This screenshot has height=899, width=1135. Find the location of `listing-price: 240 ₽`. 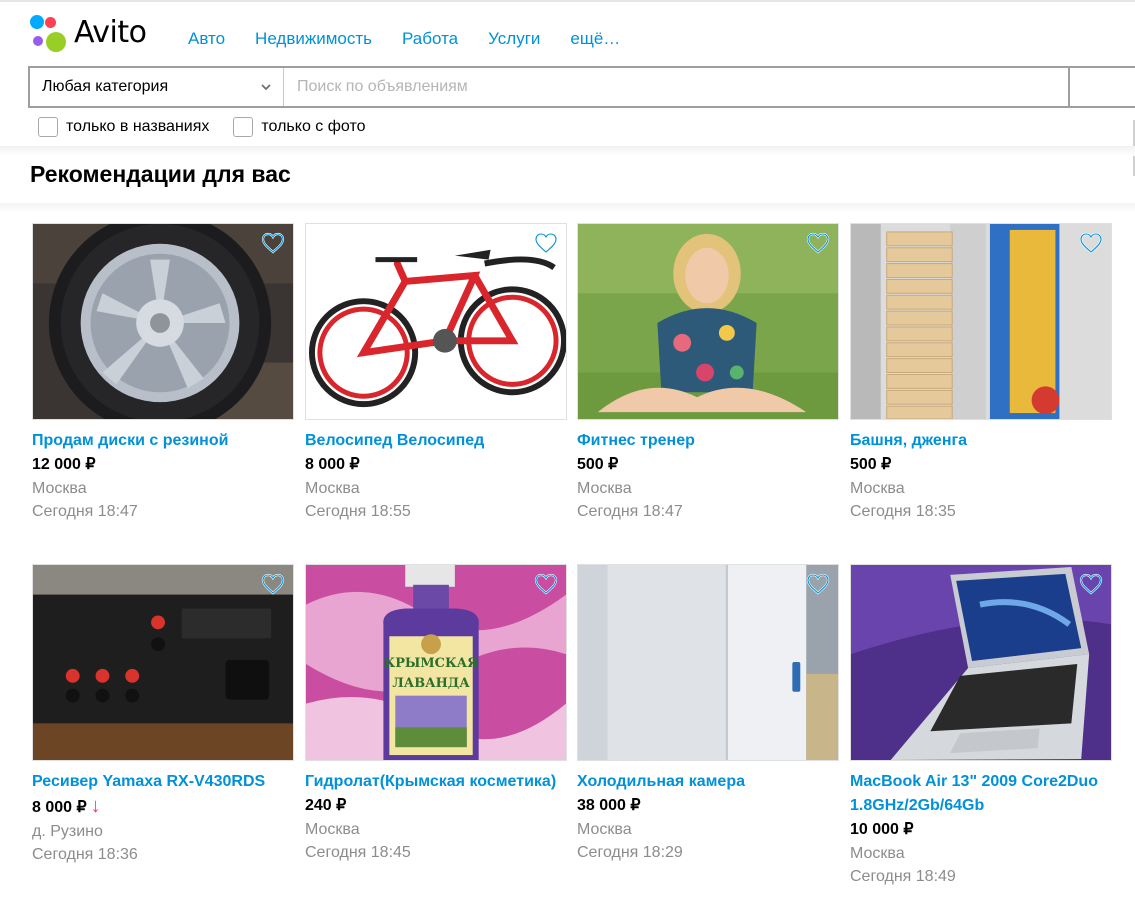

listing-price: 240 ₽ is located at coordinates (326, 805).